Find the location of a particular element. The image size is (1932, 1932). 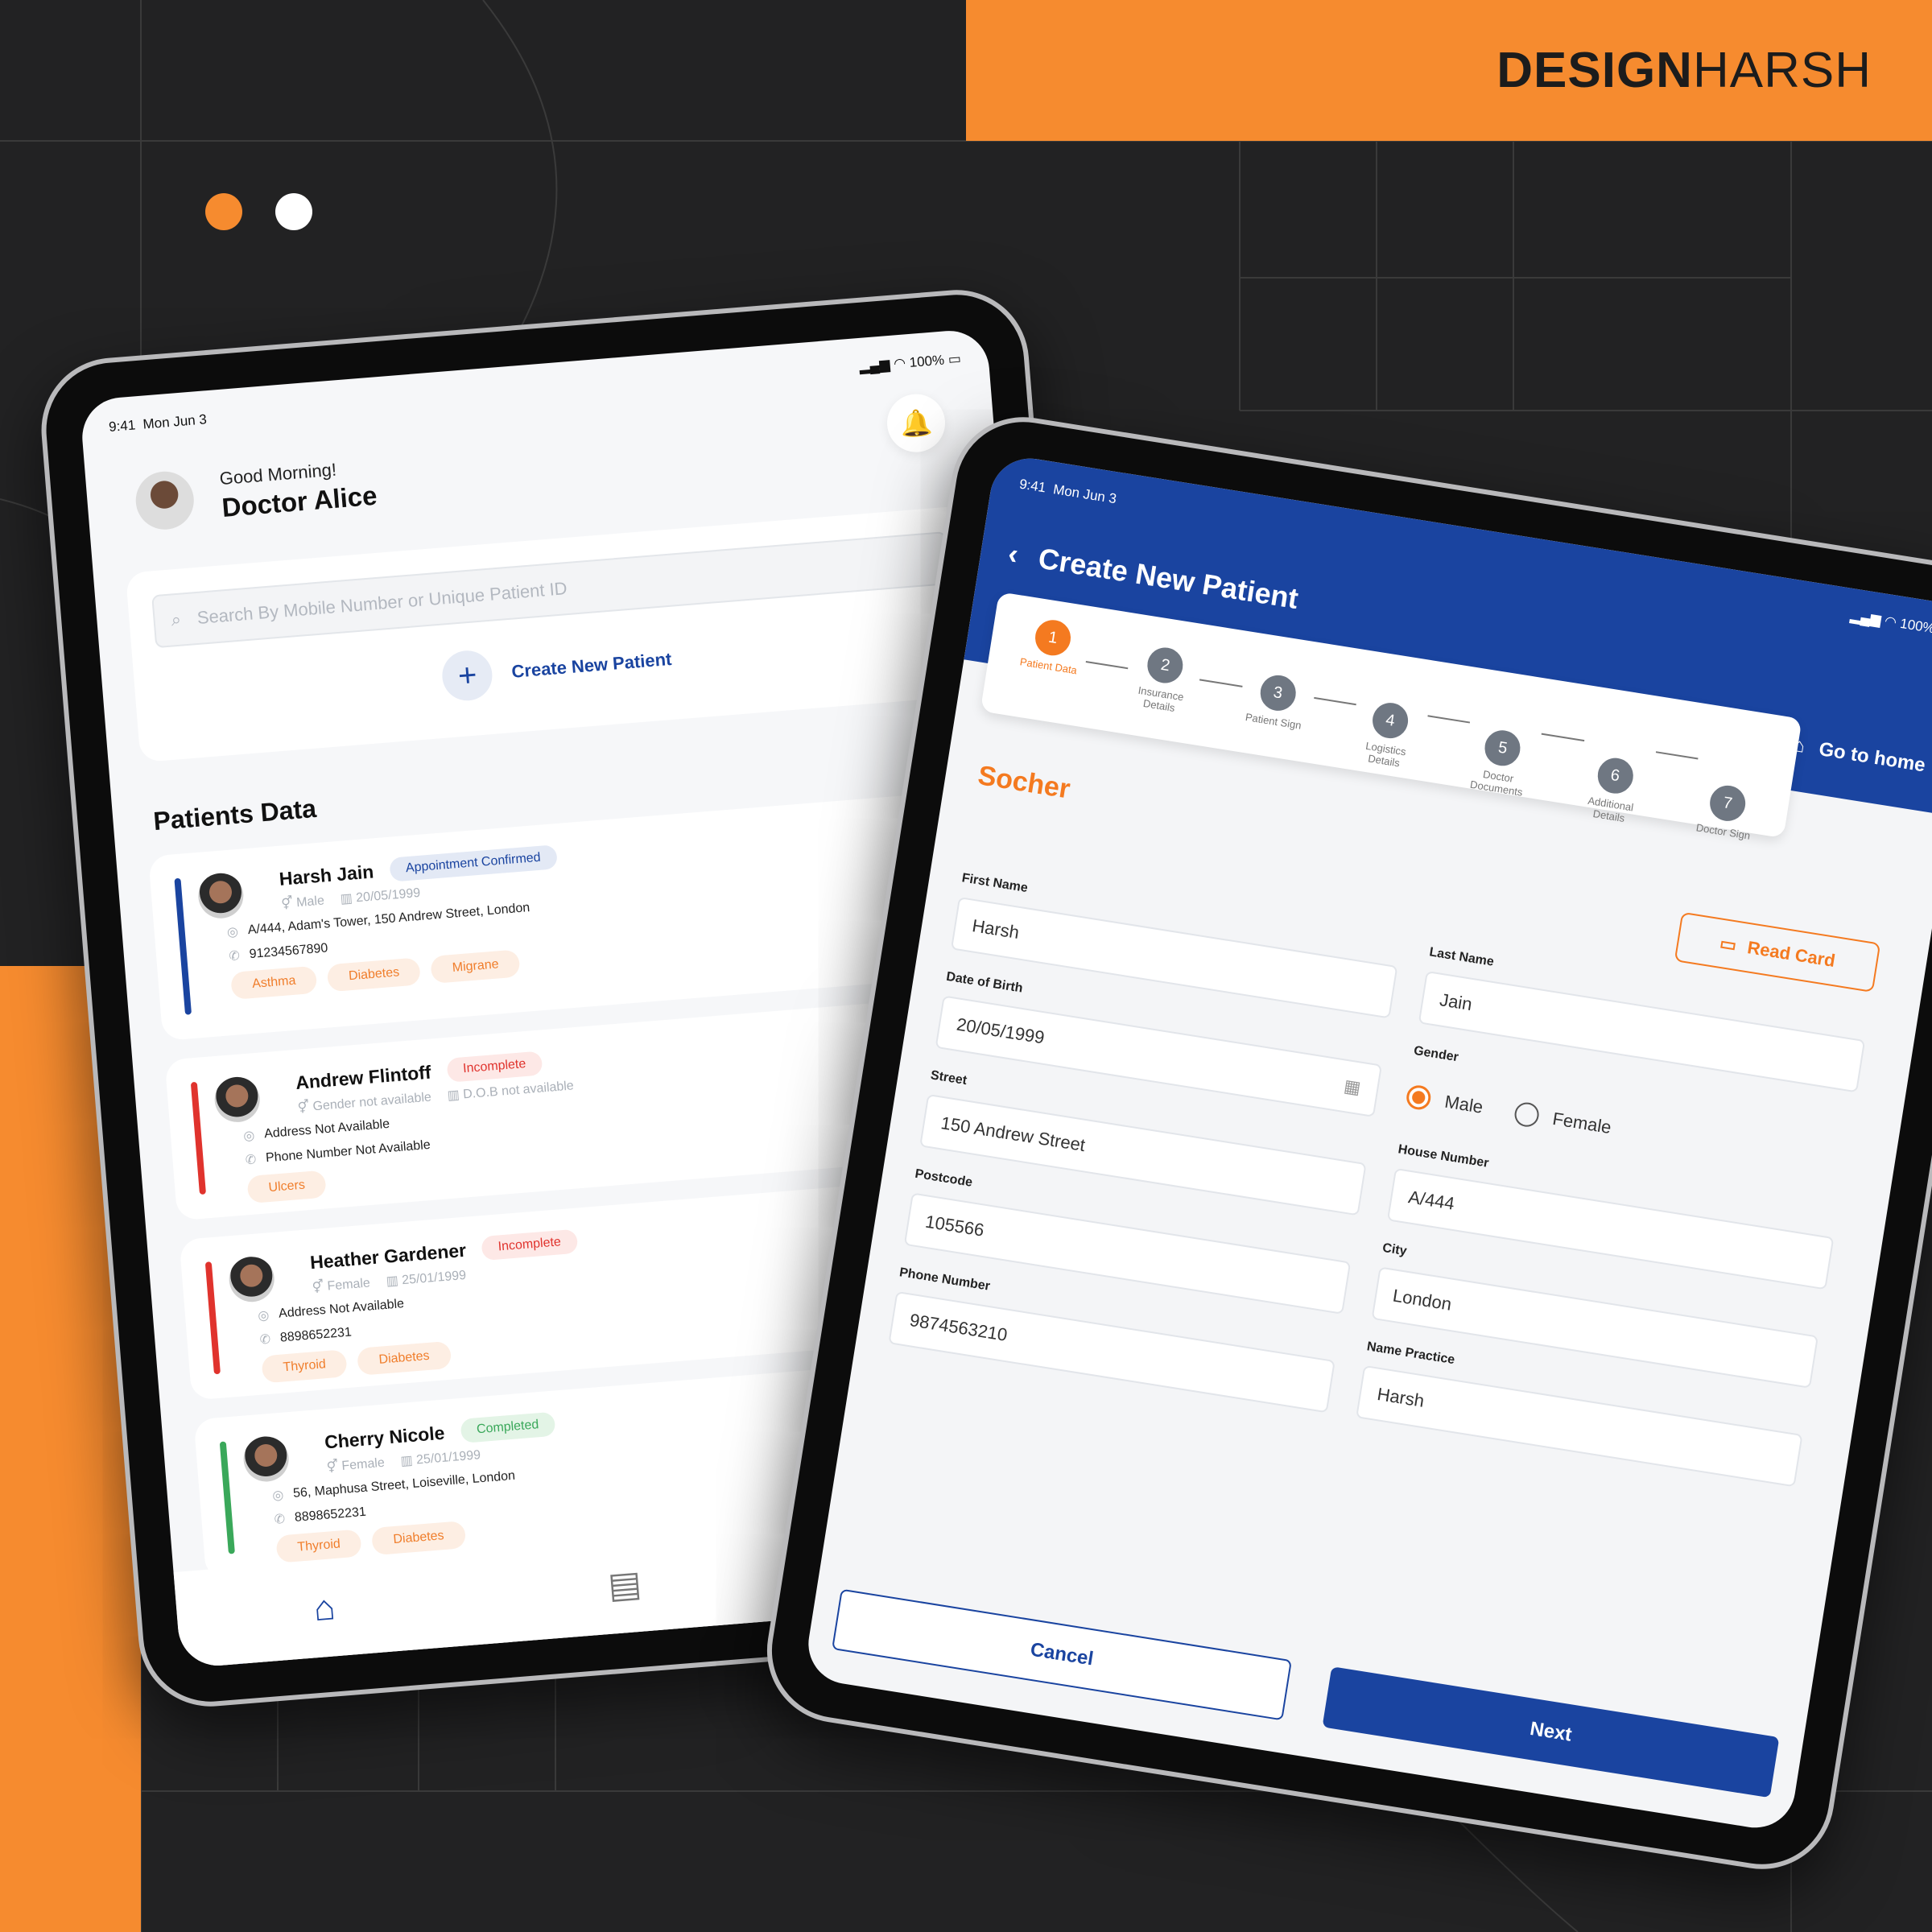

step-label: Doctor Documents is located at coordinates (1496, 783).